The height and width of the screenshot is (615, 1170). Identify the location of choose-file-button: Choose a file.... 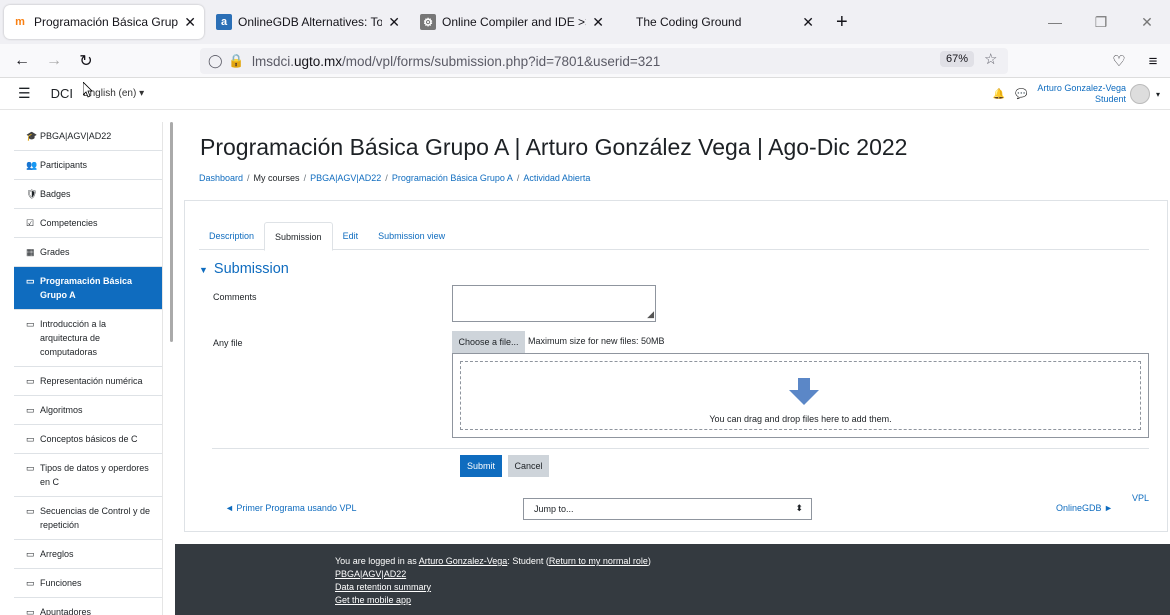
(488, 342).